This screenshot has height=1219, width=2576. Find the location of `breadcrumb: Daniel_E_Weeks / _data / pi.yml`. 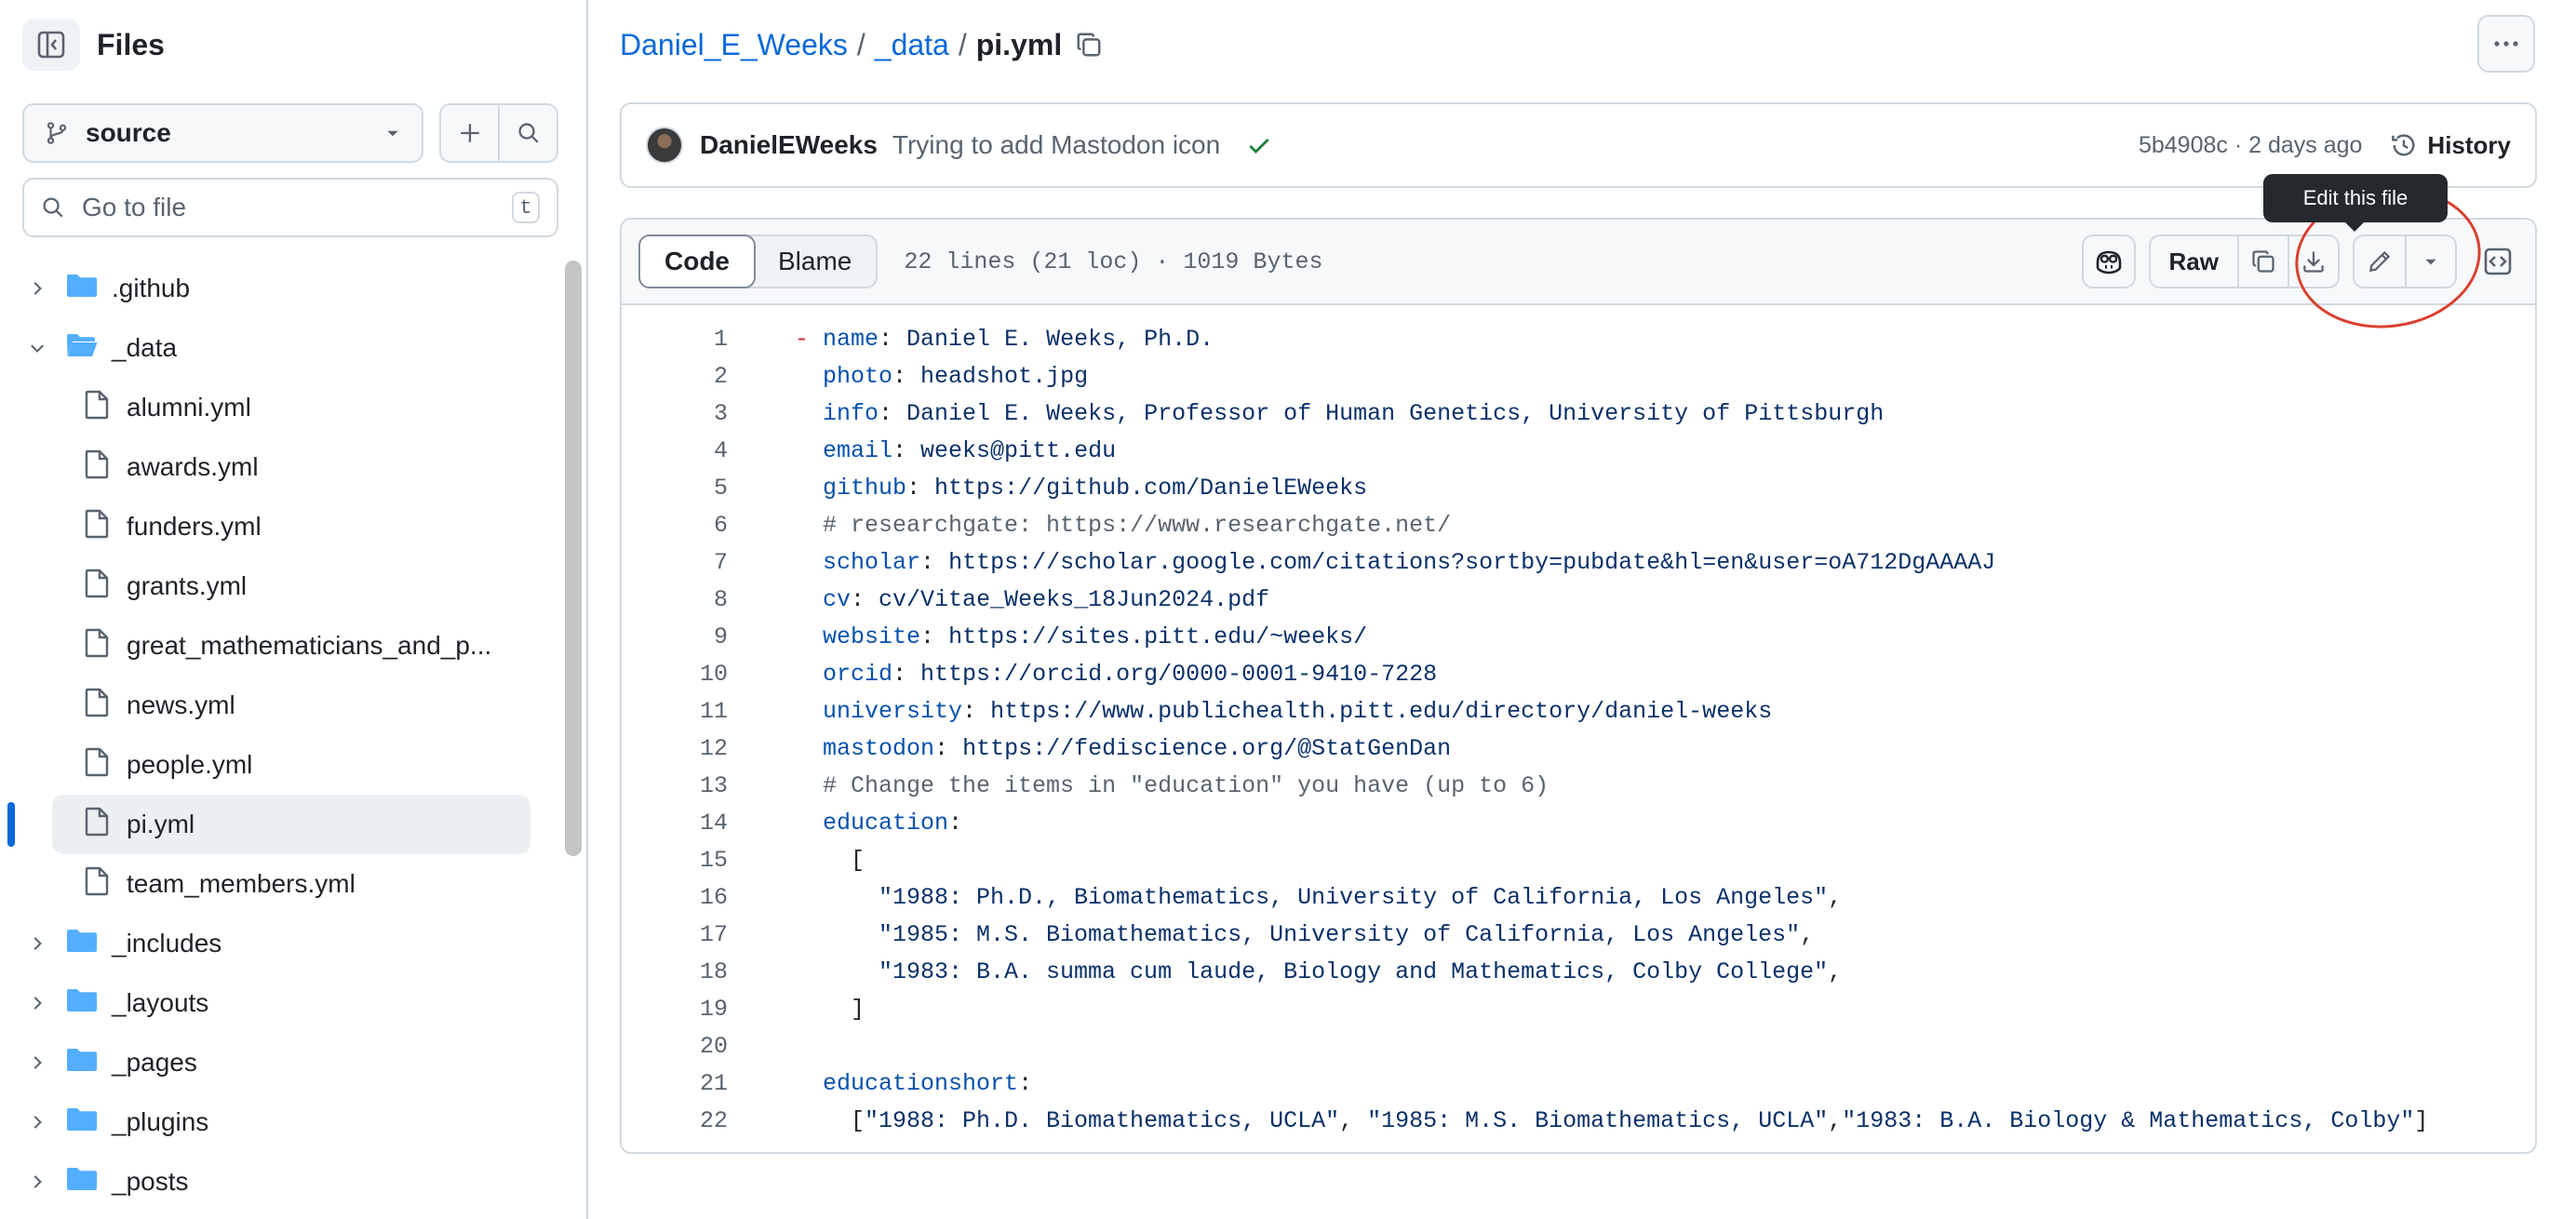

breadcrumb: Daniel_E_Weeks / _data / pi.yml is located at coordinates (861, 44).